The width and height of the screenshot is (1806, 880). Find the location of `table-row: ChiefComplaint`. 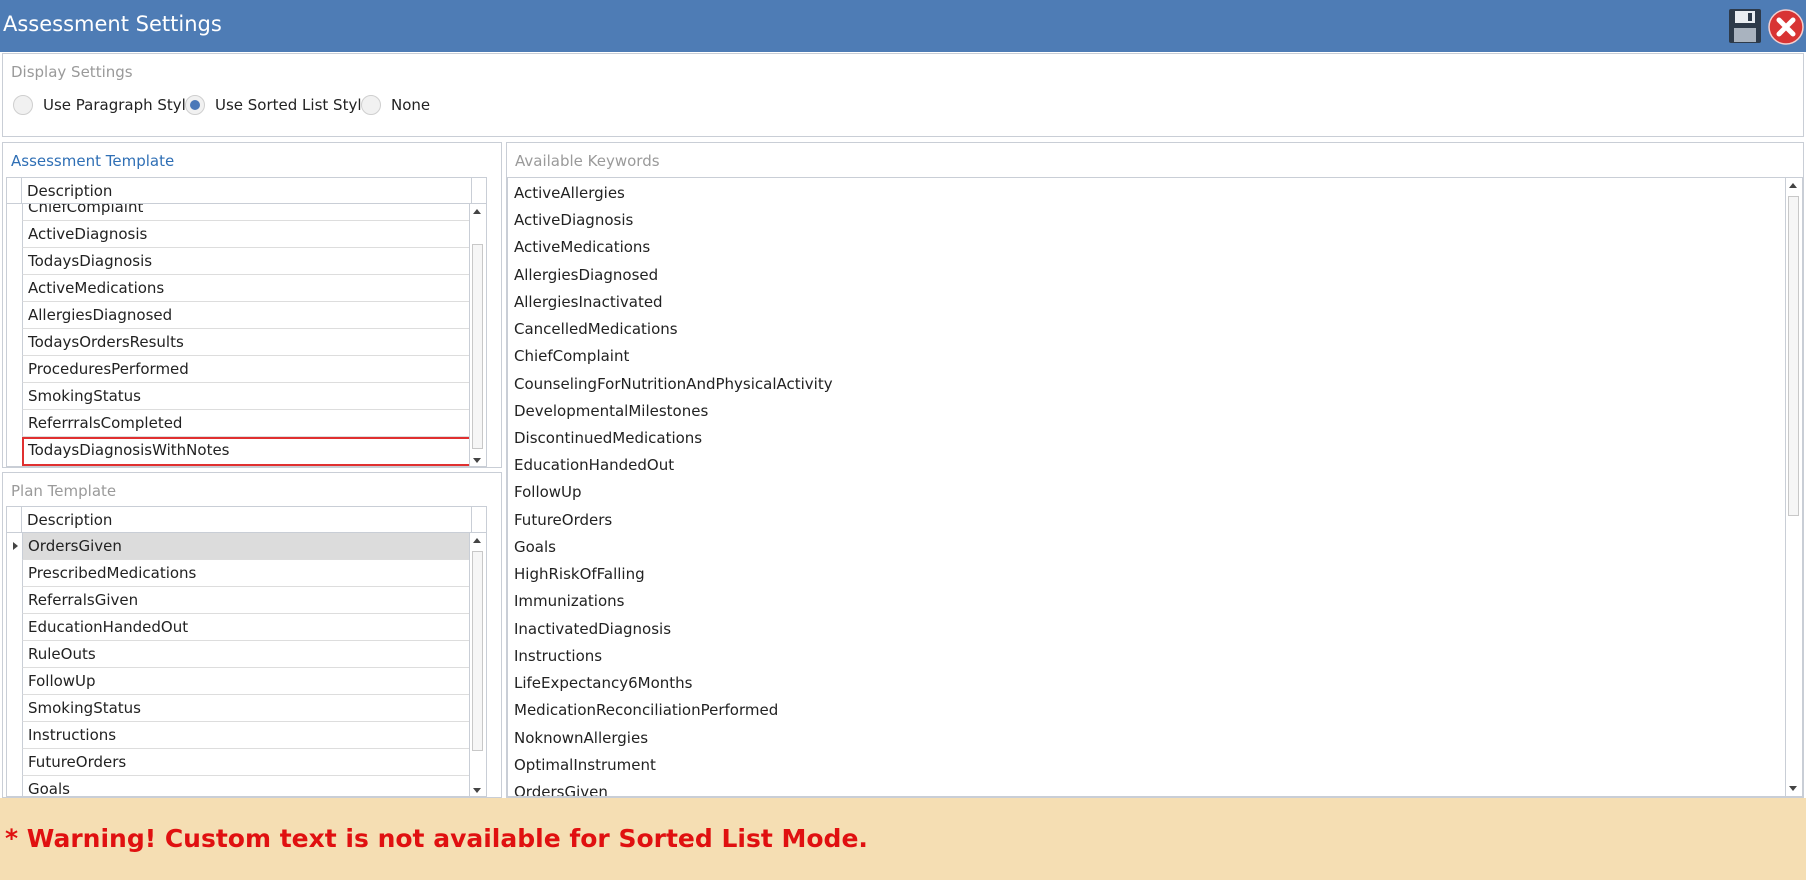

table-row: ChiefComplaint is located at coordinates (246, 212).